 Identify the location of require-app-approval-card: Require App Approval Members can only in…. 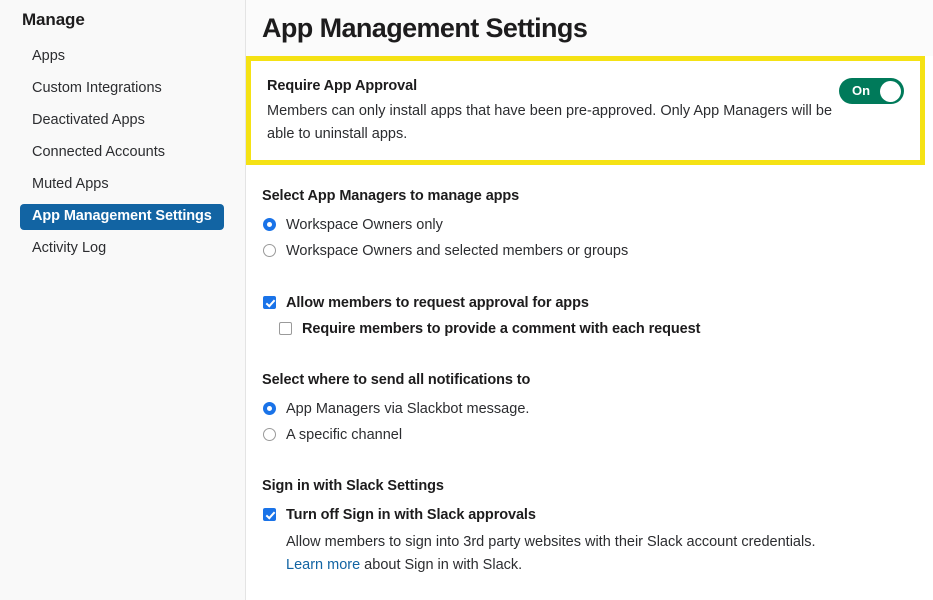
(585, 110).